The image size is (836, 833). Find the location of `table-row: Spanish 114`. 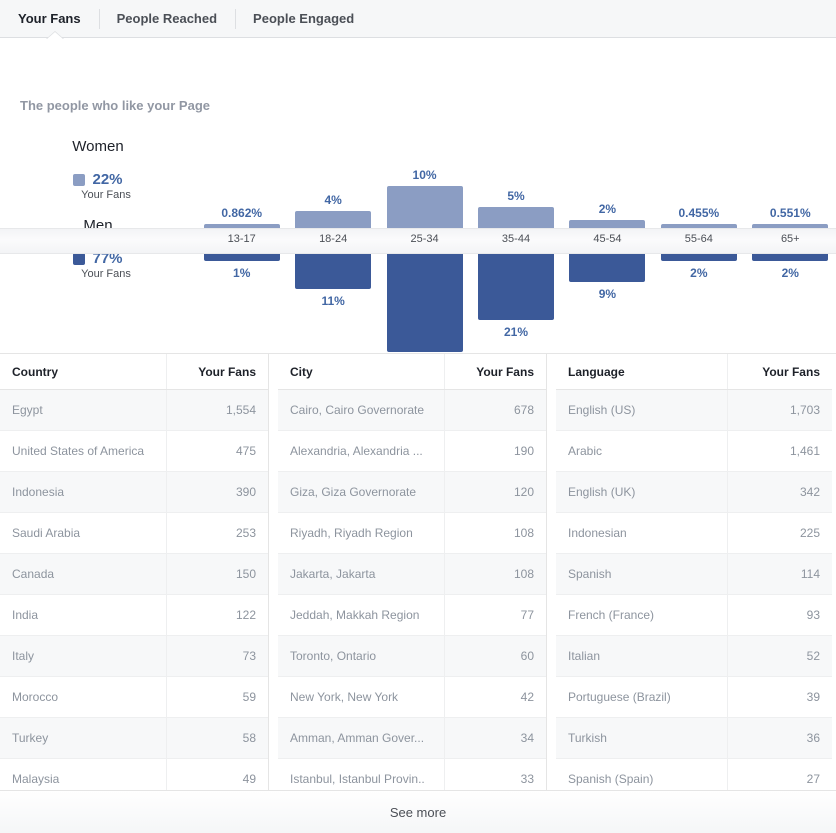

table-row: Spanish 114 is located at coordinates (694, 574).